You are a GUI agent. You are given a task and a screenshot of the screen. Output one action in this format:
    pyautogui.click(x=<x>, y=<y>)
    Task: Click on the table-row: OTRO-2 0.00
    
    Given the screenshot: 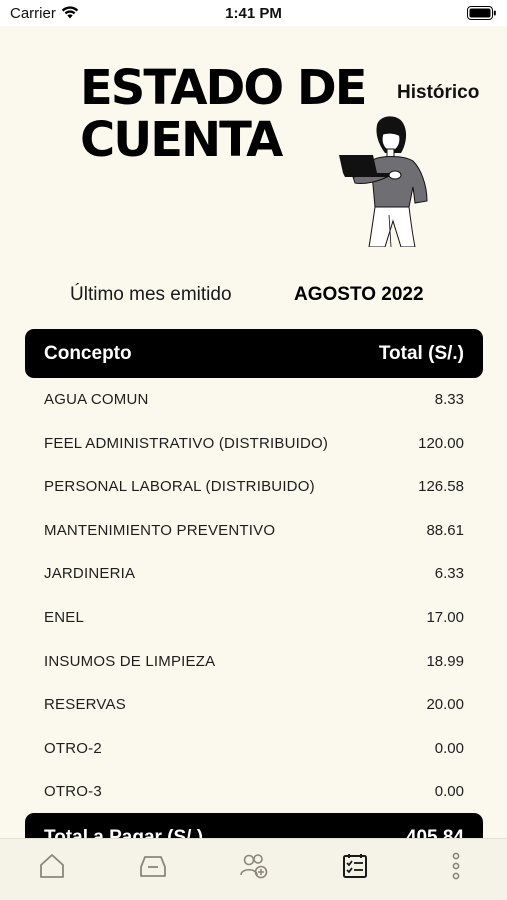 What is the action you would take?
    pyautogui.click(x=254, y=749)
    